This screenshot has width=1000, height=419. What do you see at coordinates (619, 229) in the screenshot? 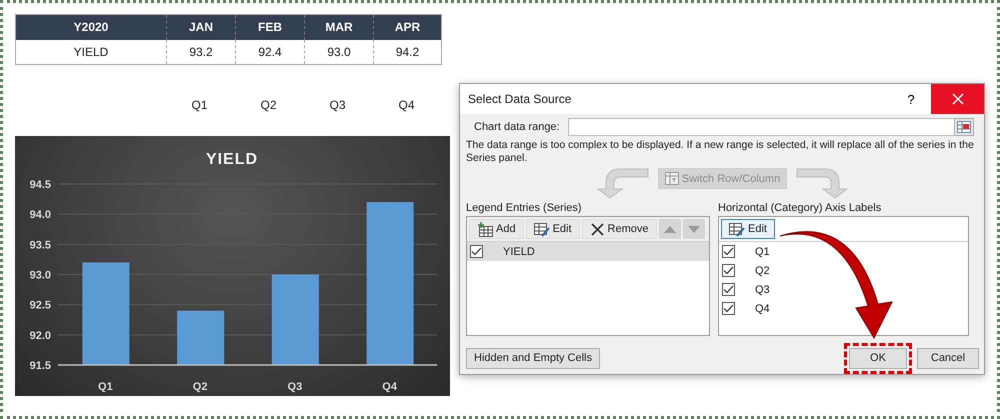
I see `toolbar-button: Remove` at bounding box center [619, 229].